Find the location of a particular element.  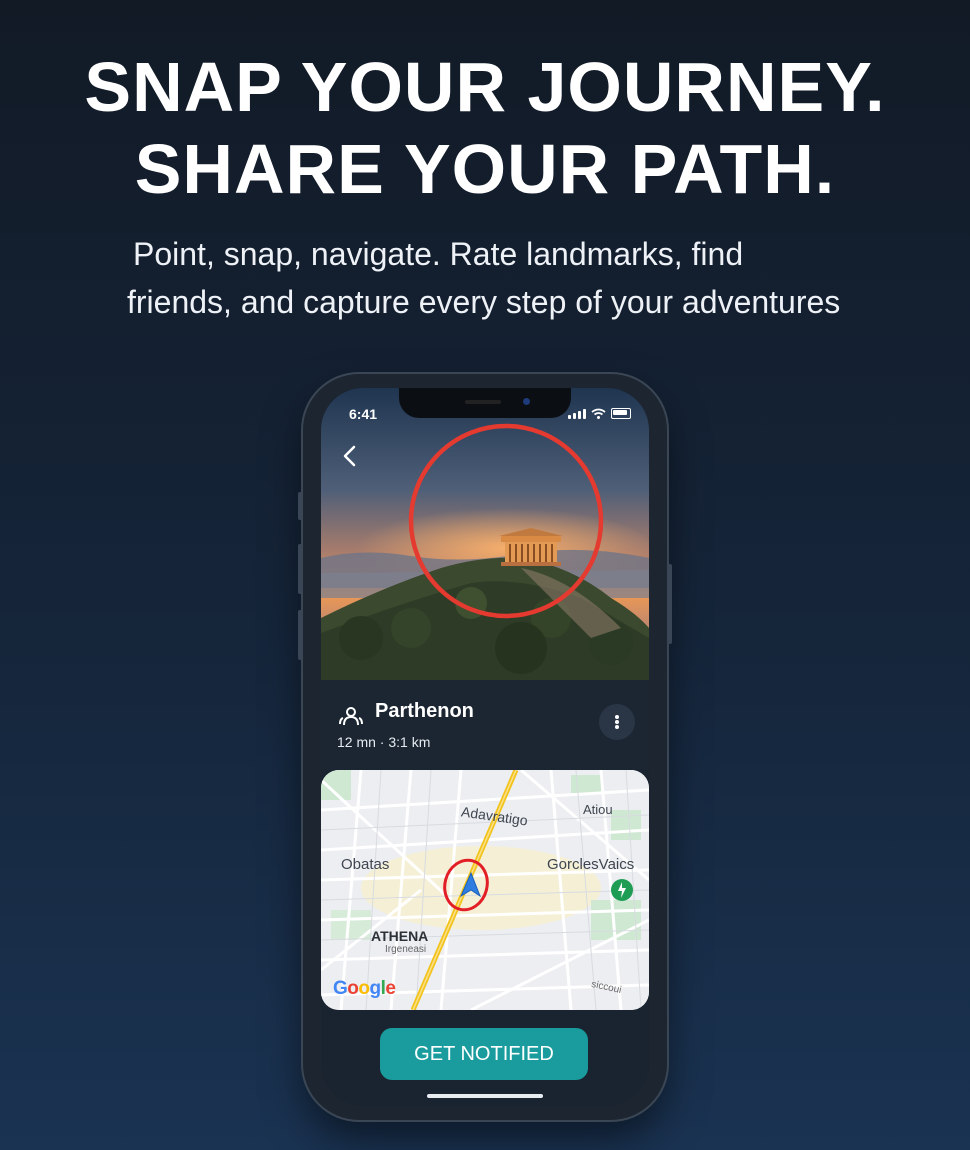

volume-up-button is located at coordinates (300, 569).